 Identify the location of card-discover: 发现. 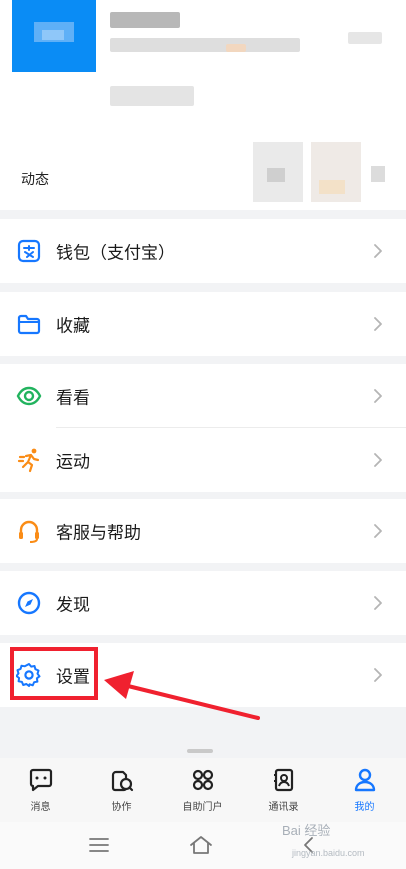
(203, 603).